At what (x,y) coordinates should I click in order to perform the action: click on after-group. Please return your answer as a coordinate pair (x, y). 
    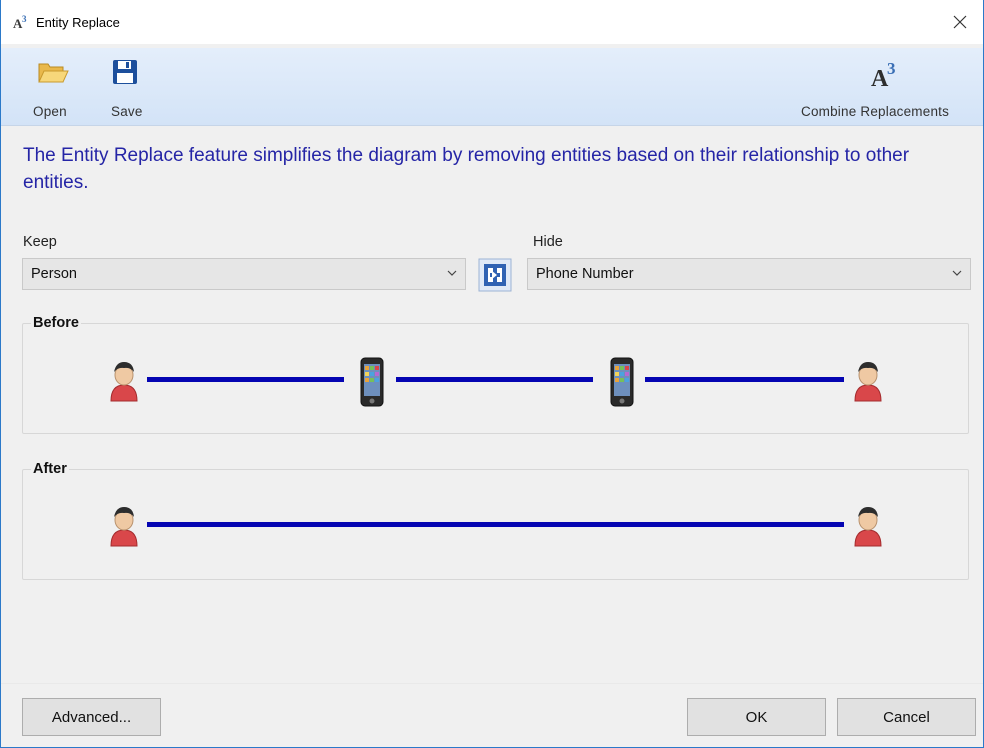
    Looking at the image, I should click on (495, 524).